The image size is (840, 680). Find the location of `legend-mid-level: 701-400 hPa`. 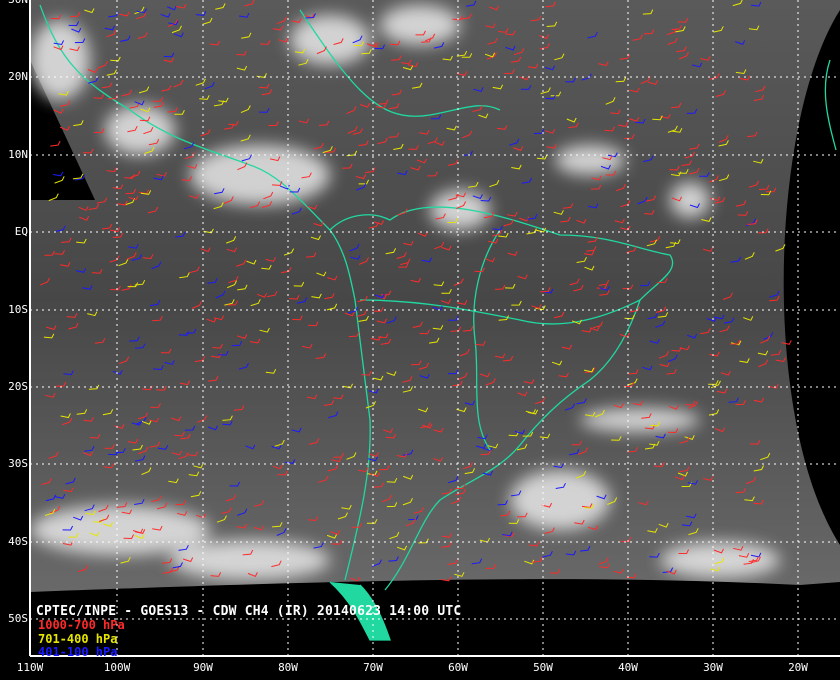

legend-mid-level: 701-400 hPa is located at coordinates (78, 639).